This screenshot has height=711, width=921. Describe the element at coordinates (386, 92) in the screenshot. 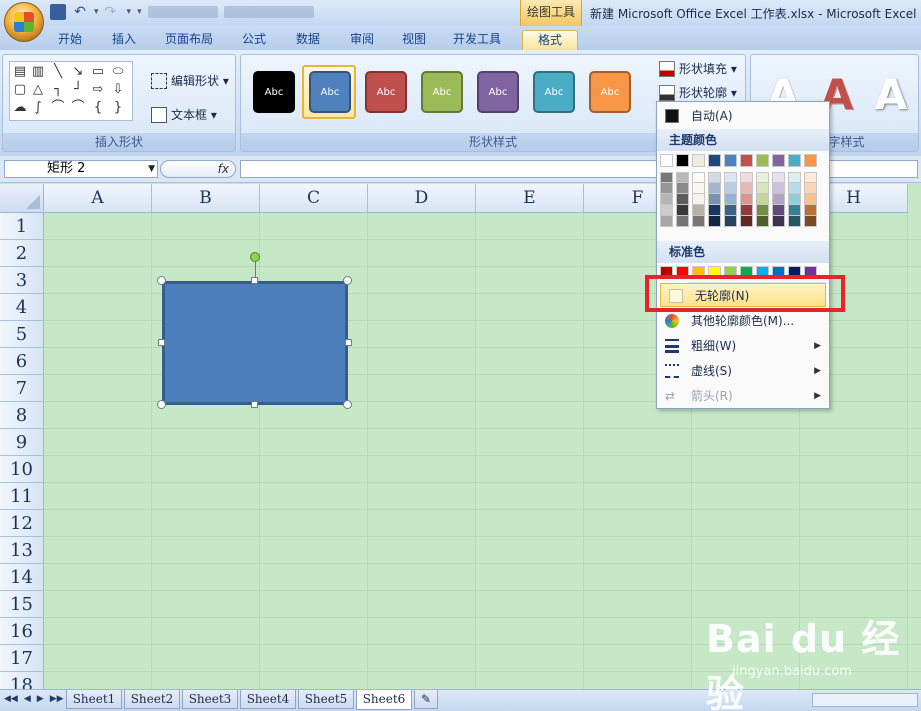

I see `shape-style-3: Abc` at that location.